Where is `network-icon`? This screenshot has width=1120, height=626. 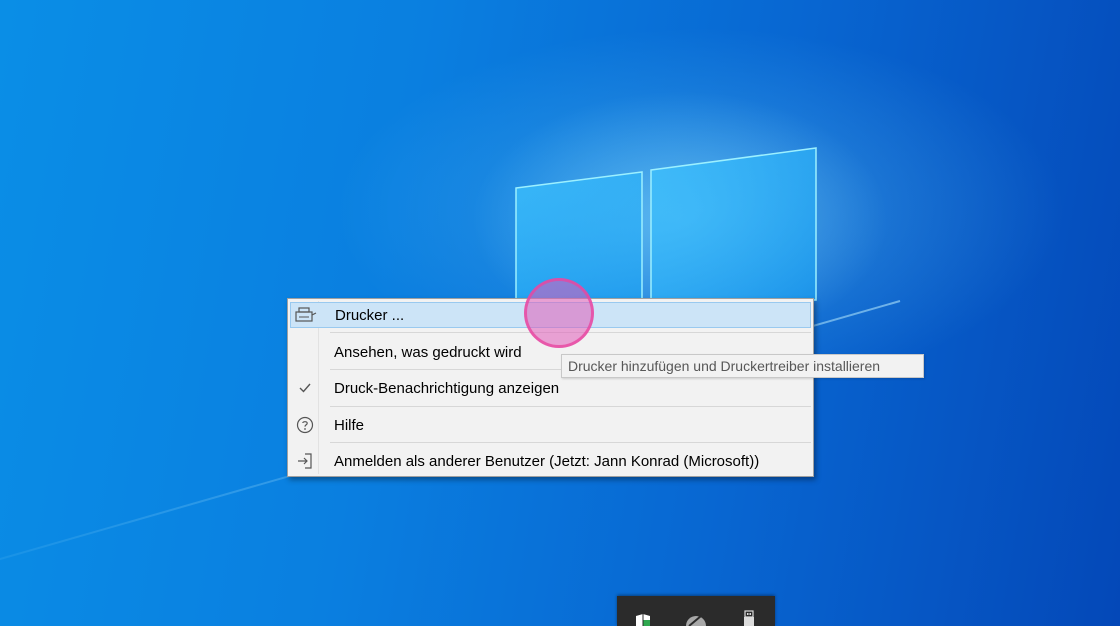 network-icon is located at coordinates (696, 613).